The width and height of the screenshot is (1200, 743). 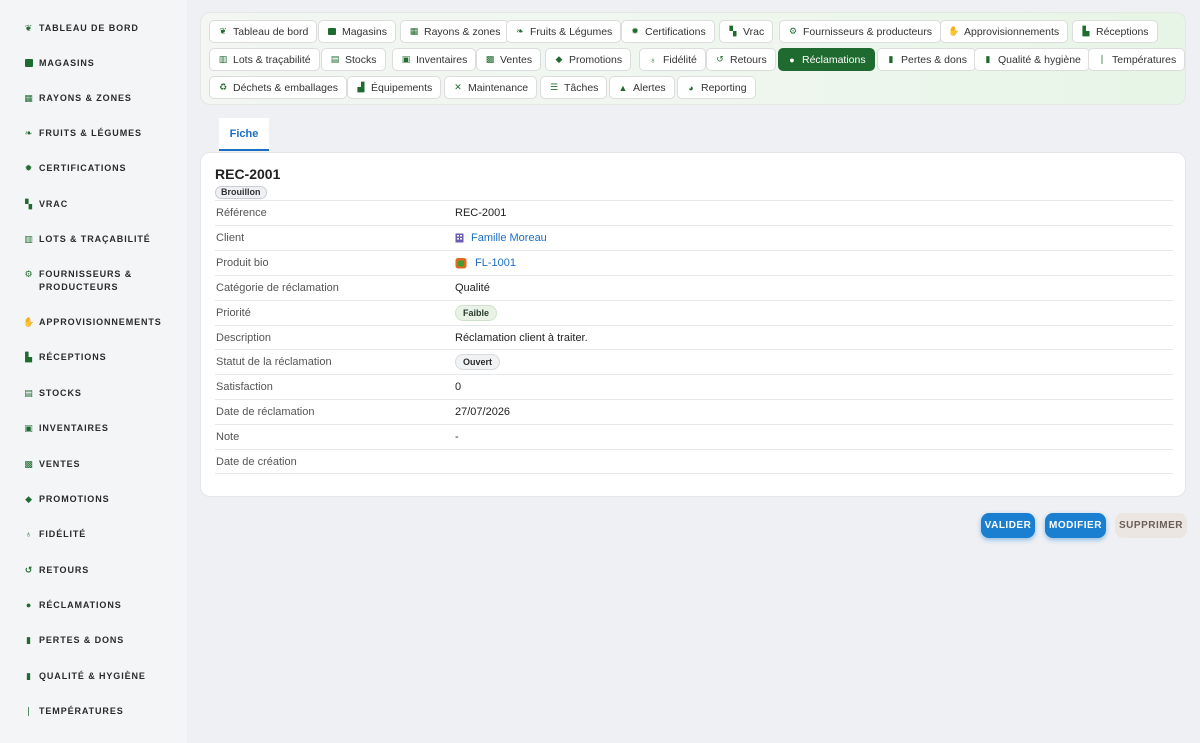 What do you see at coordinates (99, 239) in the screenshot?
I see `sidebar-item-lots-tracabilite: ▥ Lots & traçabilité` at bounding box center [99, 239].